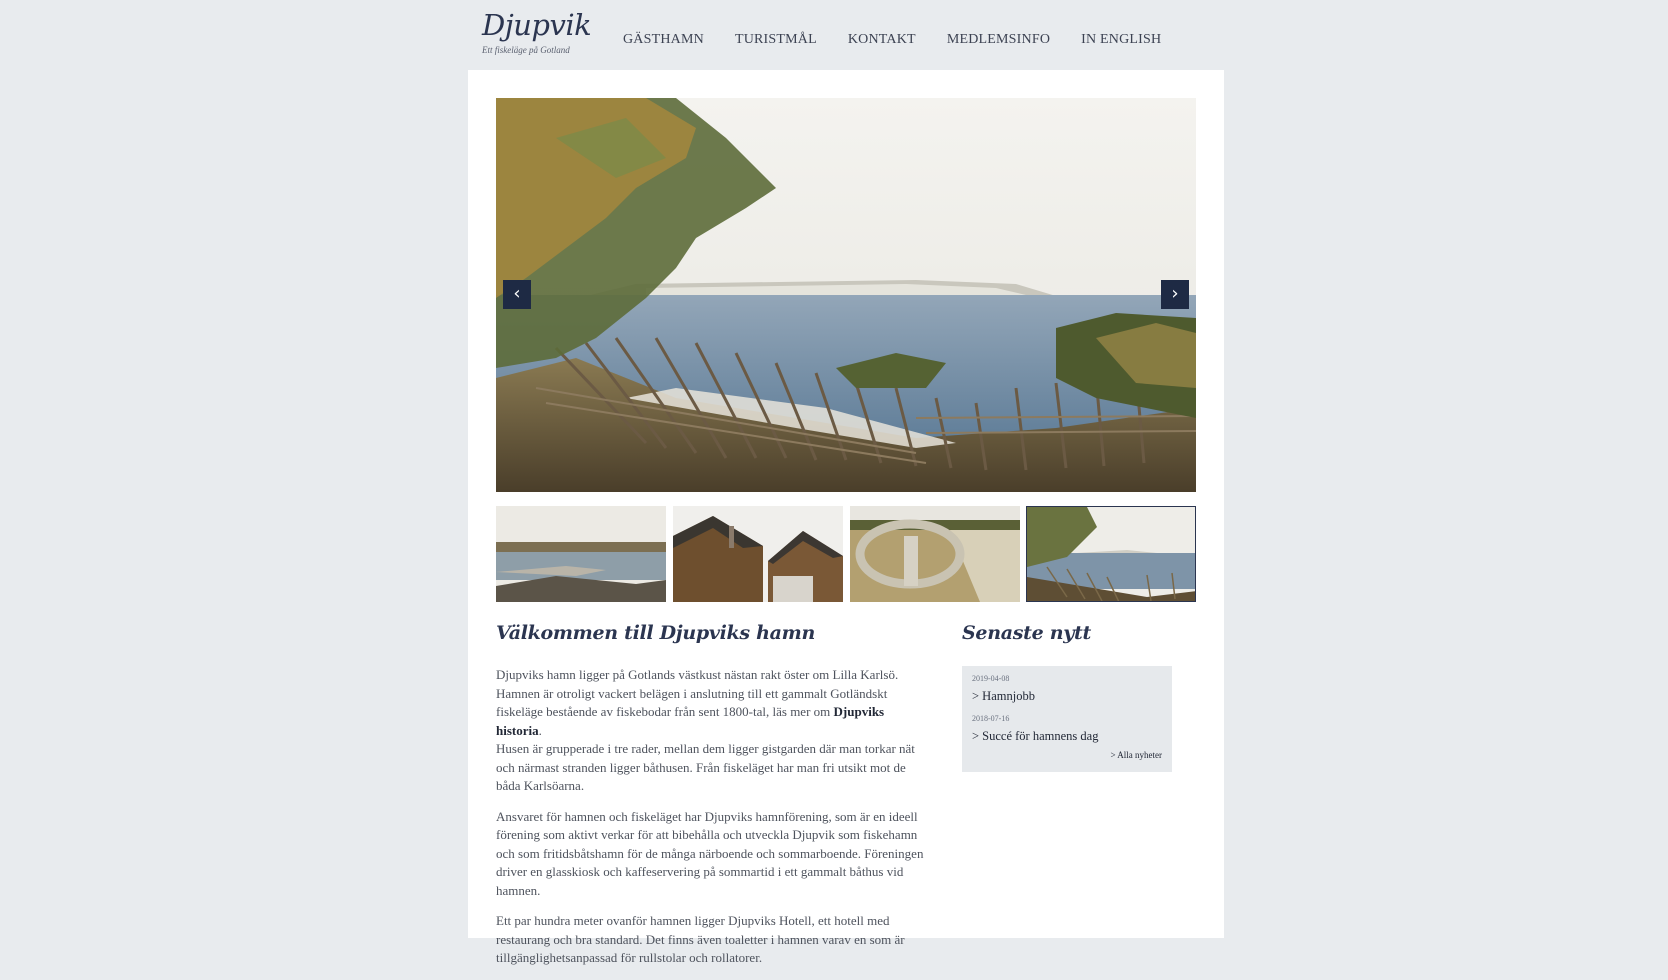 The width and height of the screenshot is (1668, 980). Describe the element at coordinates (581, 554) in the screenshot. I see `thumbnail-harbor` at that location.